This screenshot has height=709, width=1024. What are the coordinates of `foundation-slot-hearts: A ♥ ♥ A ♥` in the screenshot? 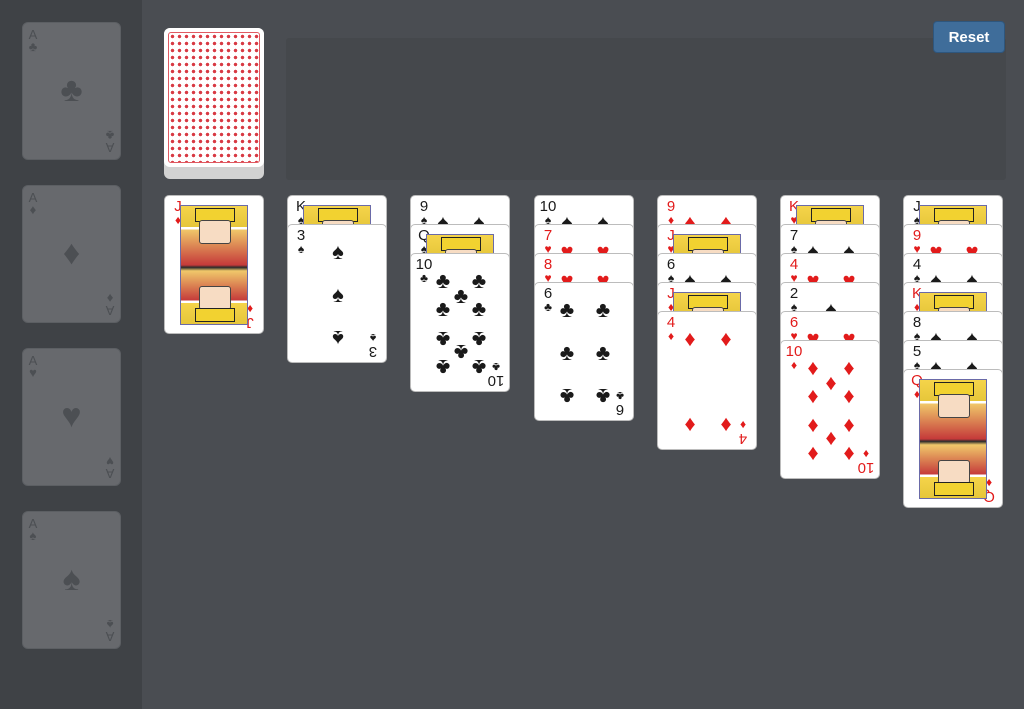 It's located at (71, 417).